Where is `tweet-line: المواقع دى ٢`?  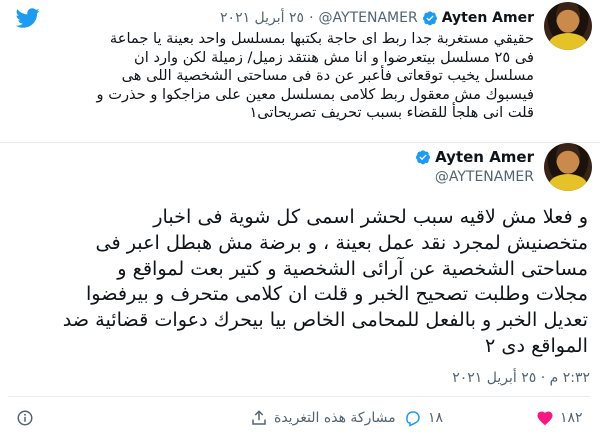 tweet-line: المواقع دى ٢ is located at coordinates (536, 345).